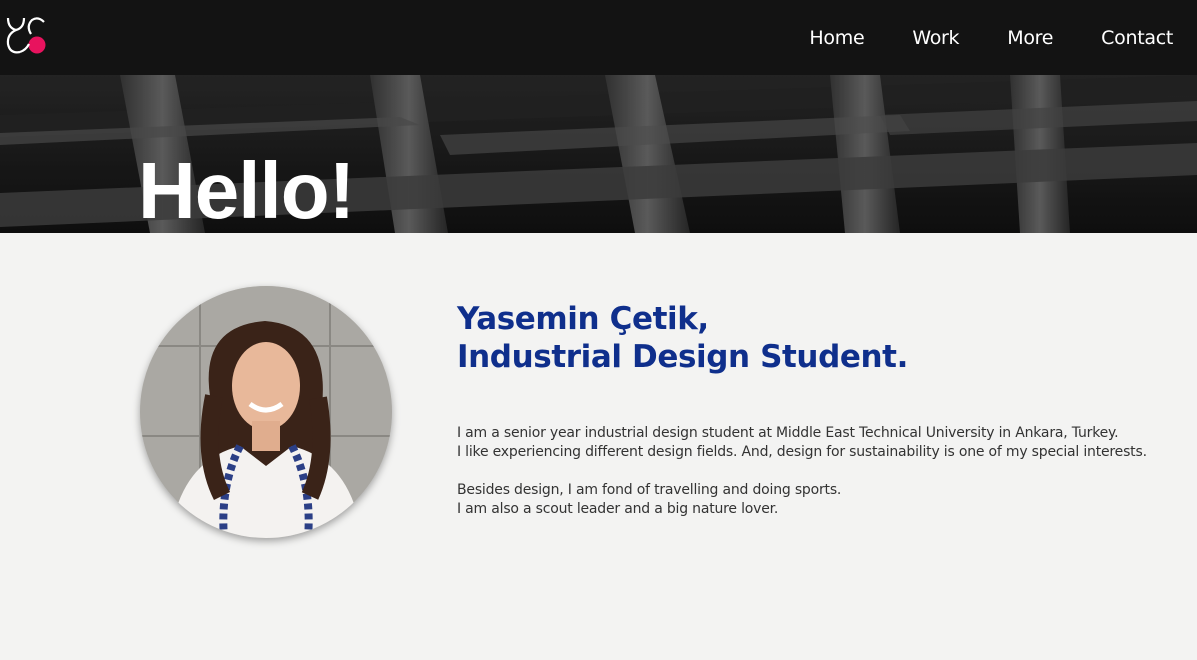 The height and width of the screenshot is (660, 1197). What do you see at coordinates (598, 37) in the screenshot?
I see `top-navbar: Home Work More Contact` at bounding box center [598, 37].